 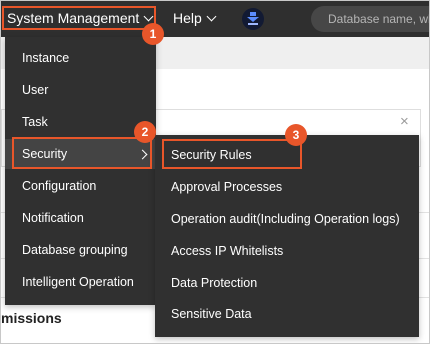 I want to click on step-badge: 2, so click(x=145, y=132).